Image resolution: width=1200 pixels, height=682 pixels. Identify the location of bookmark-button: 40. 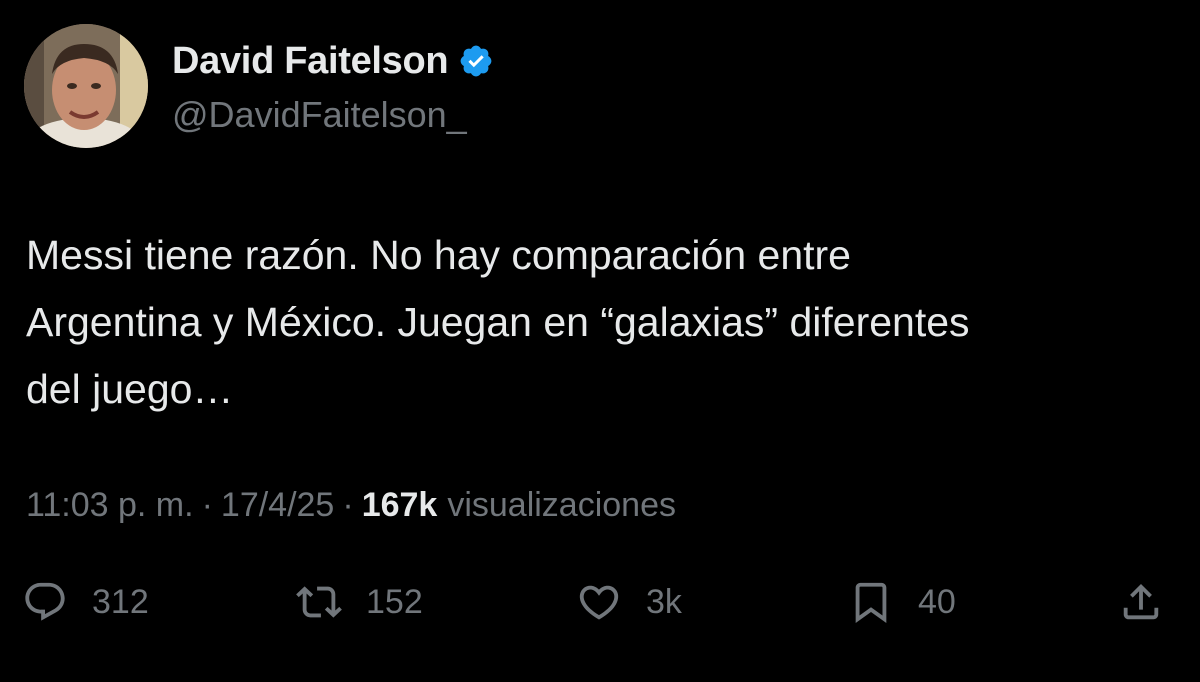
(902, 602).